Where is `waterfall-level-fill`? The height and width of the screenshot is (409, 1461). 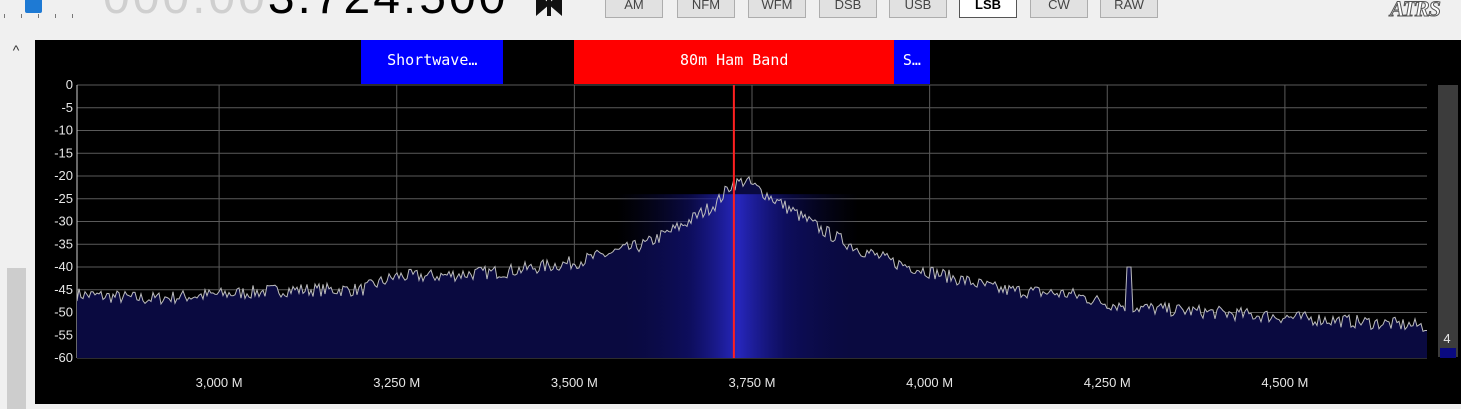 waterfall-level-fill is located at coordinates (1448, 353).